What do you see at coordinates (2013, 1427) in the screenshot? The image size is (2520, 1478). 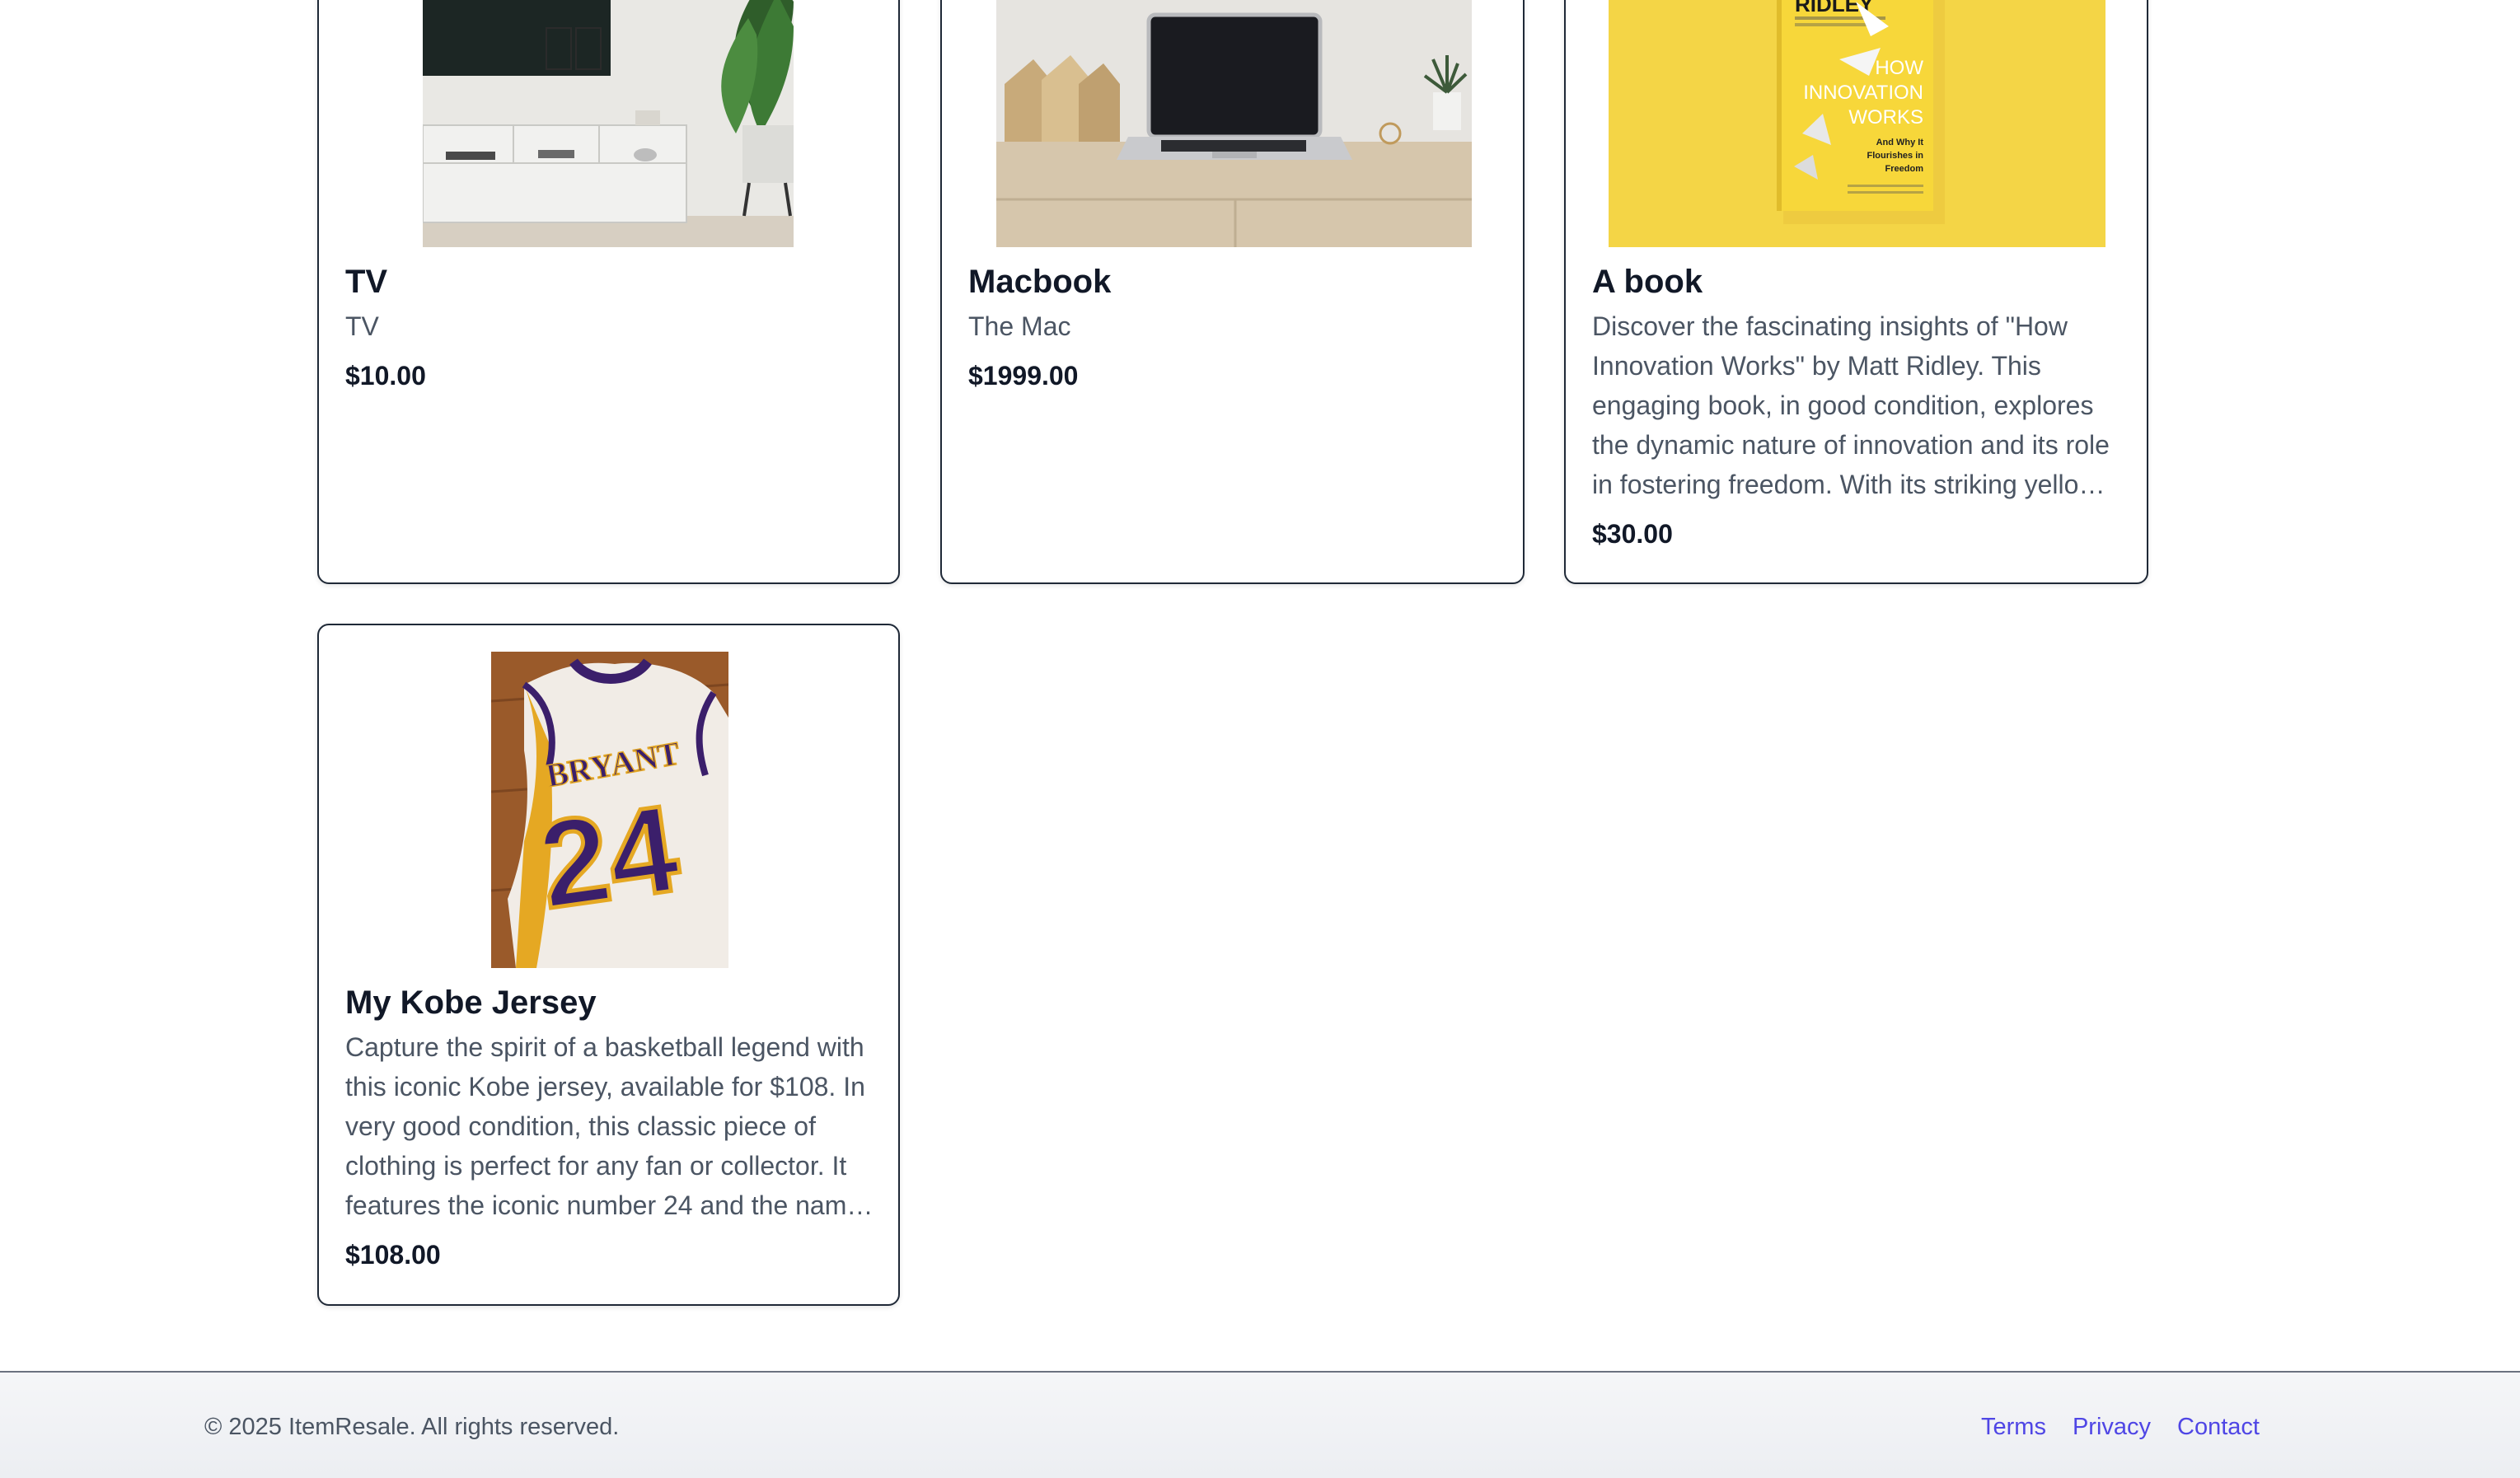 I see `footer-link-terms: Terms` at bounding box center [2013, 1427].